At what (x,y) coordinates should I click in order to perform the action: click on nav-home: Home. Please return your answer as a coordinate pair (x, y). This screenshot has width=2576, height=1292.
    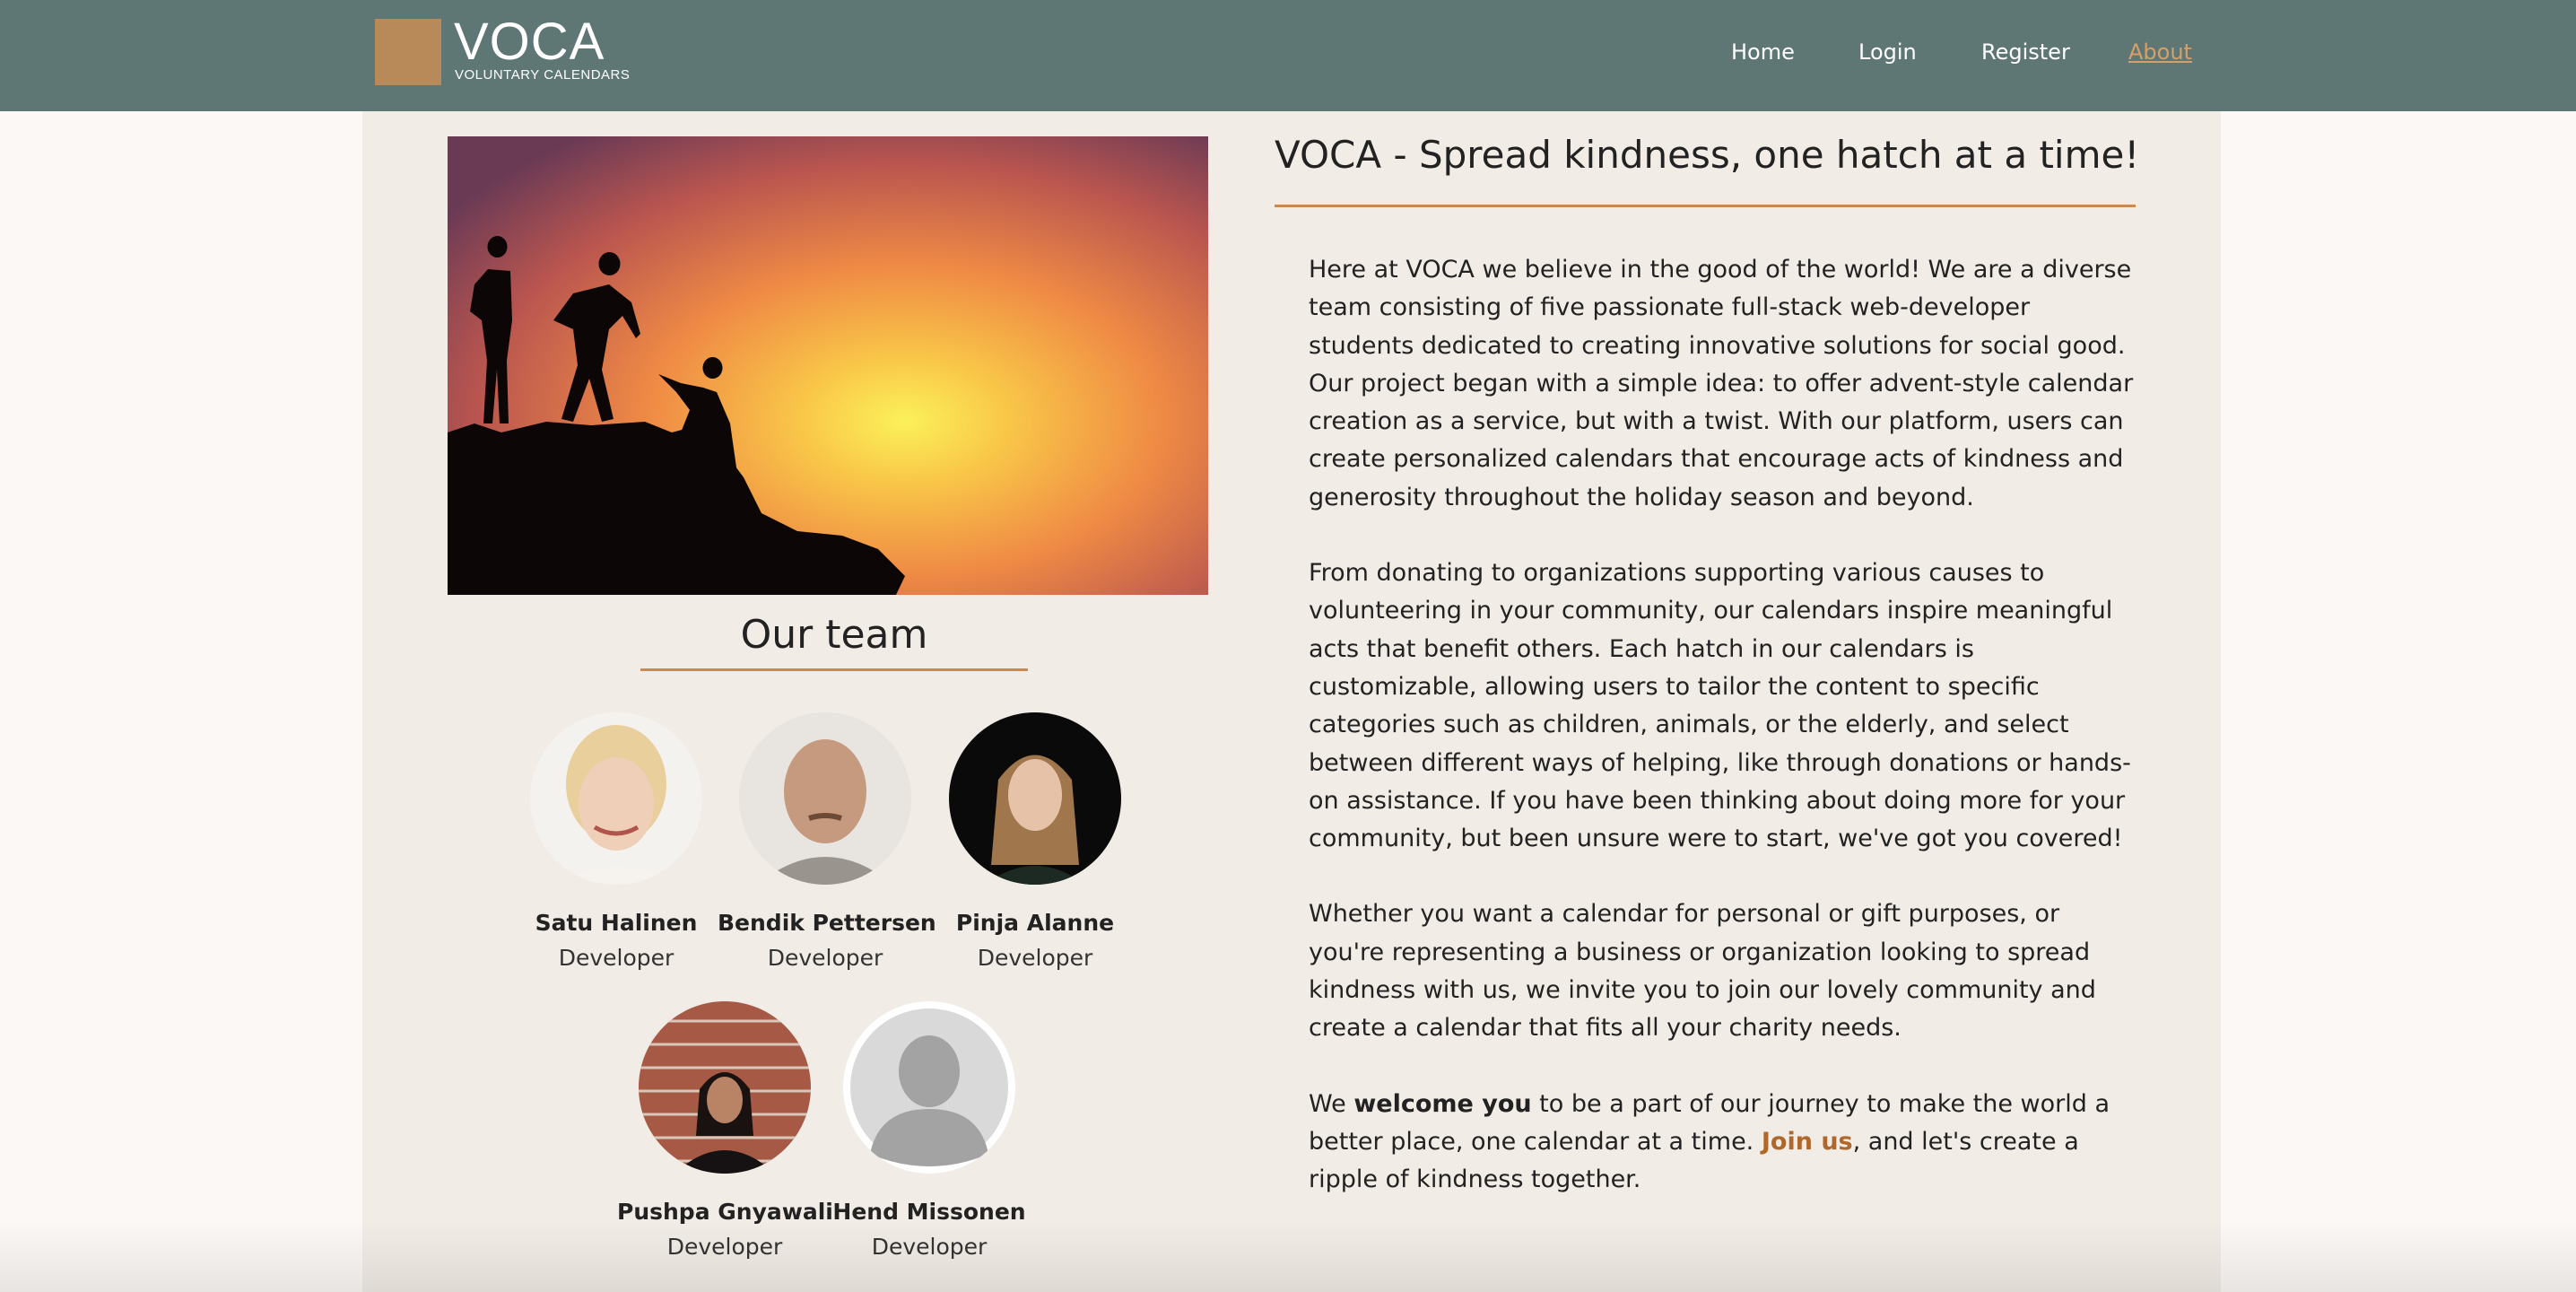
    Looking at the image, I should click on (1763, 52).